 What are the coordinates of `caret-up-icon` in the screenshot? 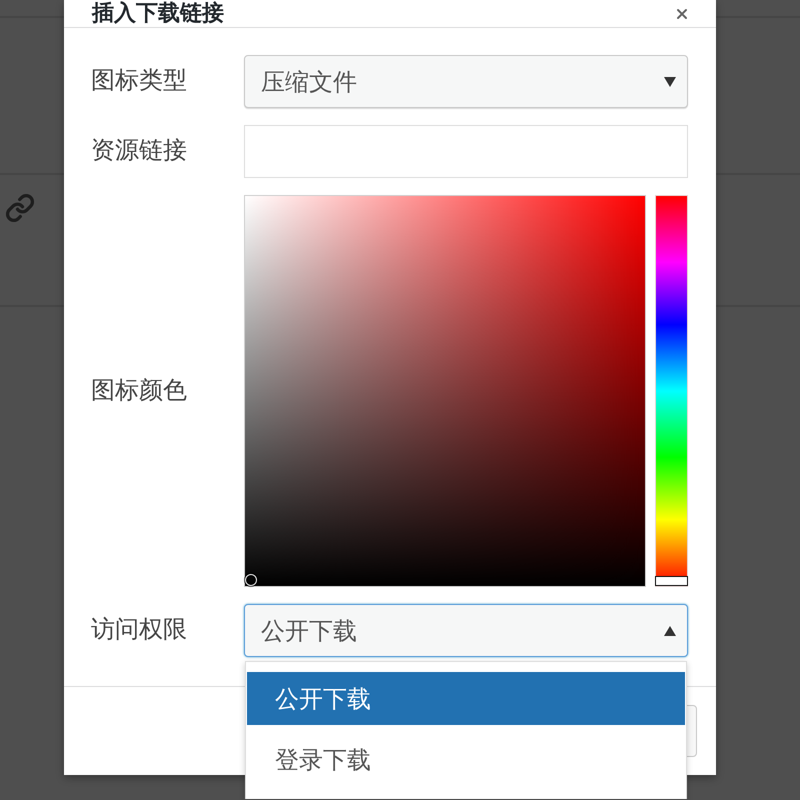 It's located at (670, 631).